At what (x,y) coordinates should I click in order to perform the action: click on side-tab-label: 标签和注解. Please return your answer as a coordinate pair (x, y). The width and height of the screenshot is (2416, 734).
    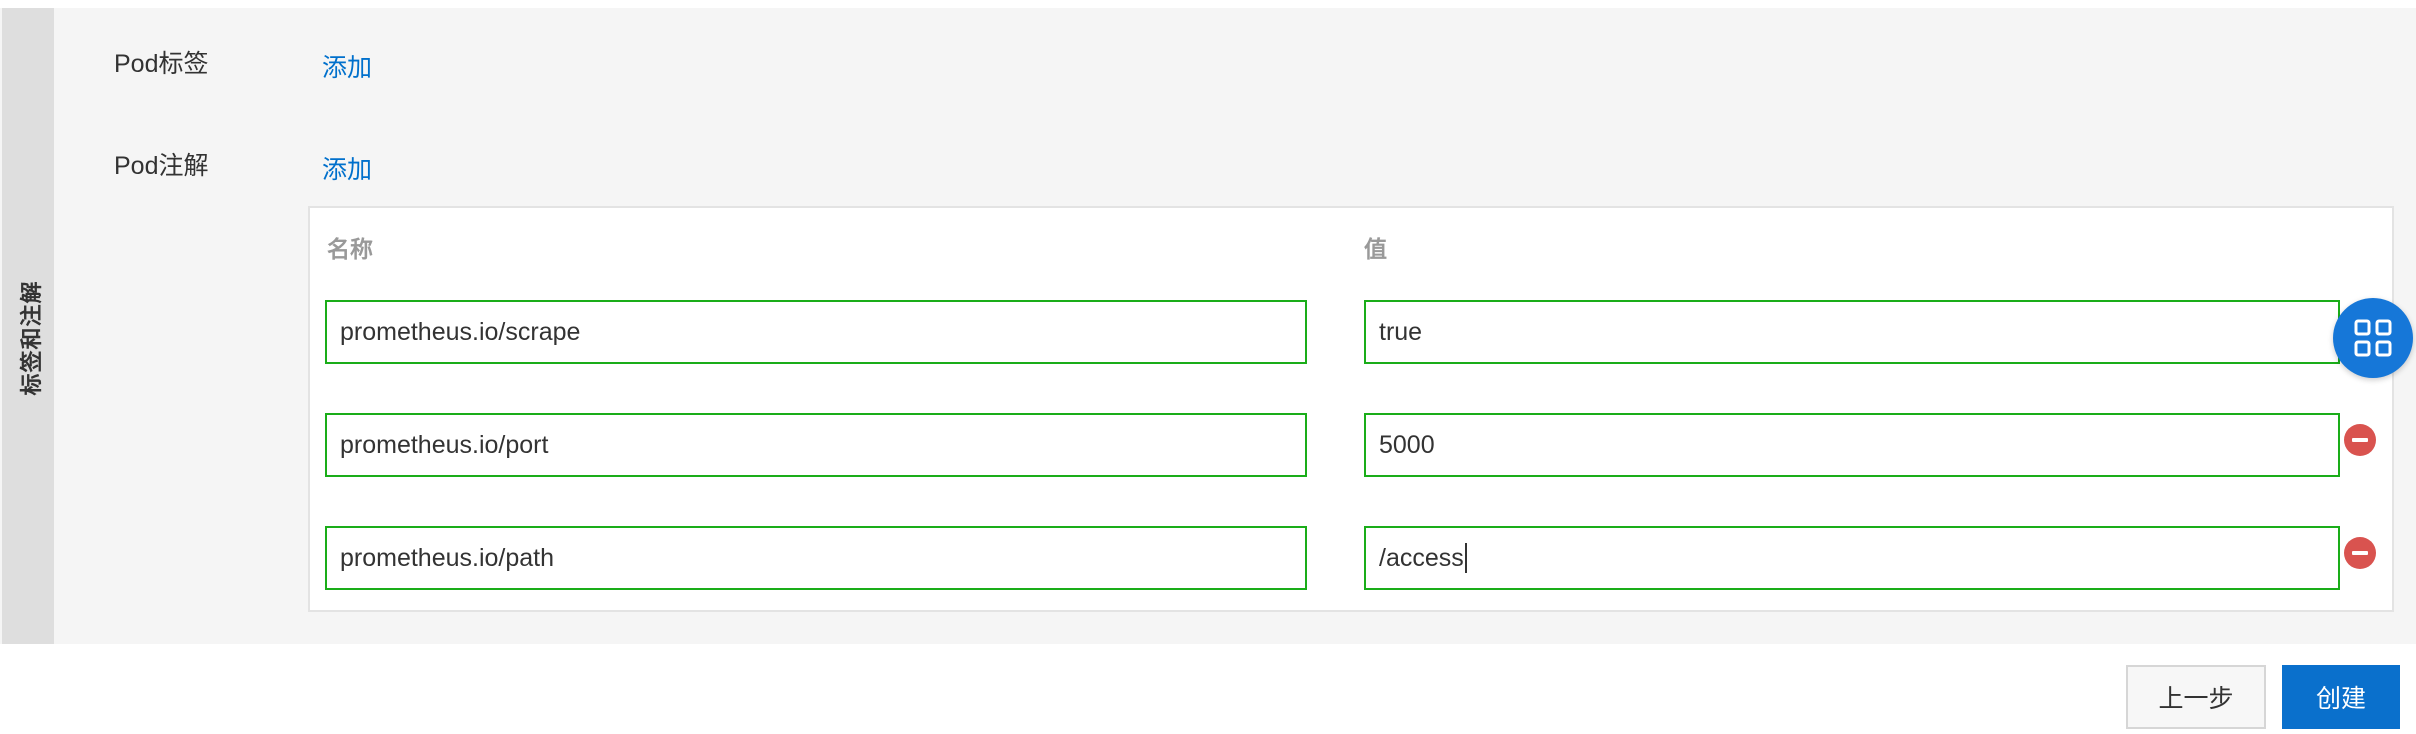
    Looking at the image, I should click on (31, 338).